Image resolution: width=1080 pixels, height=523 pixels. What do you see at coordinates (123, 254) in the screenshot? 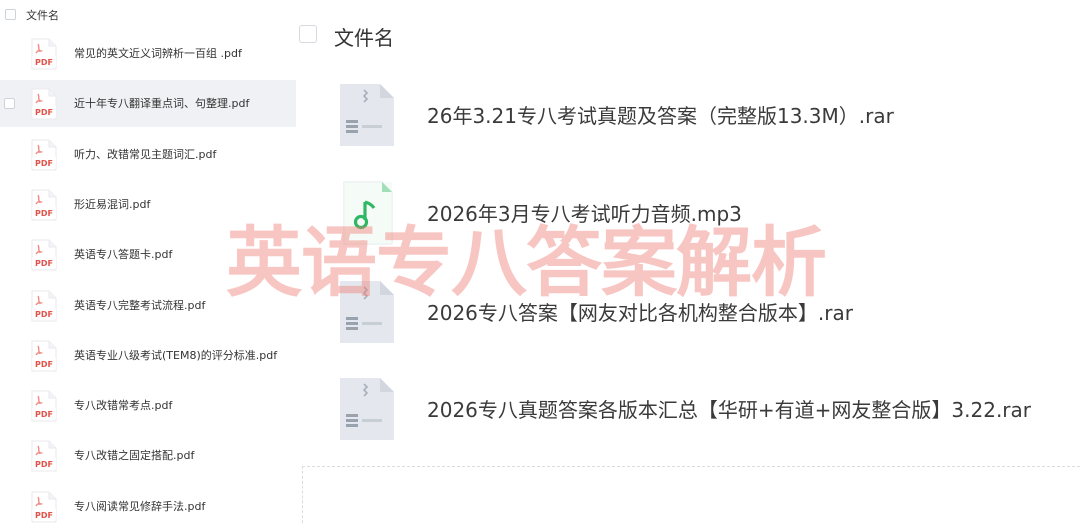
I see `file-name: 英语专八答题卡.pdf` at bounding box center [123, 254].